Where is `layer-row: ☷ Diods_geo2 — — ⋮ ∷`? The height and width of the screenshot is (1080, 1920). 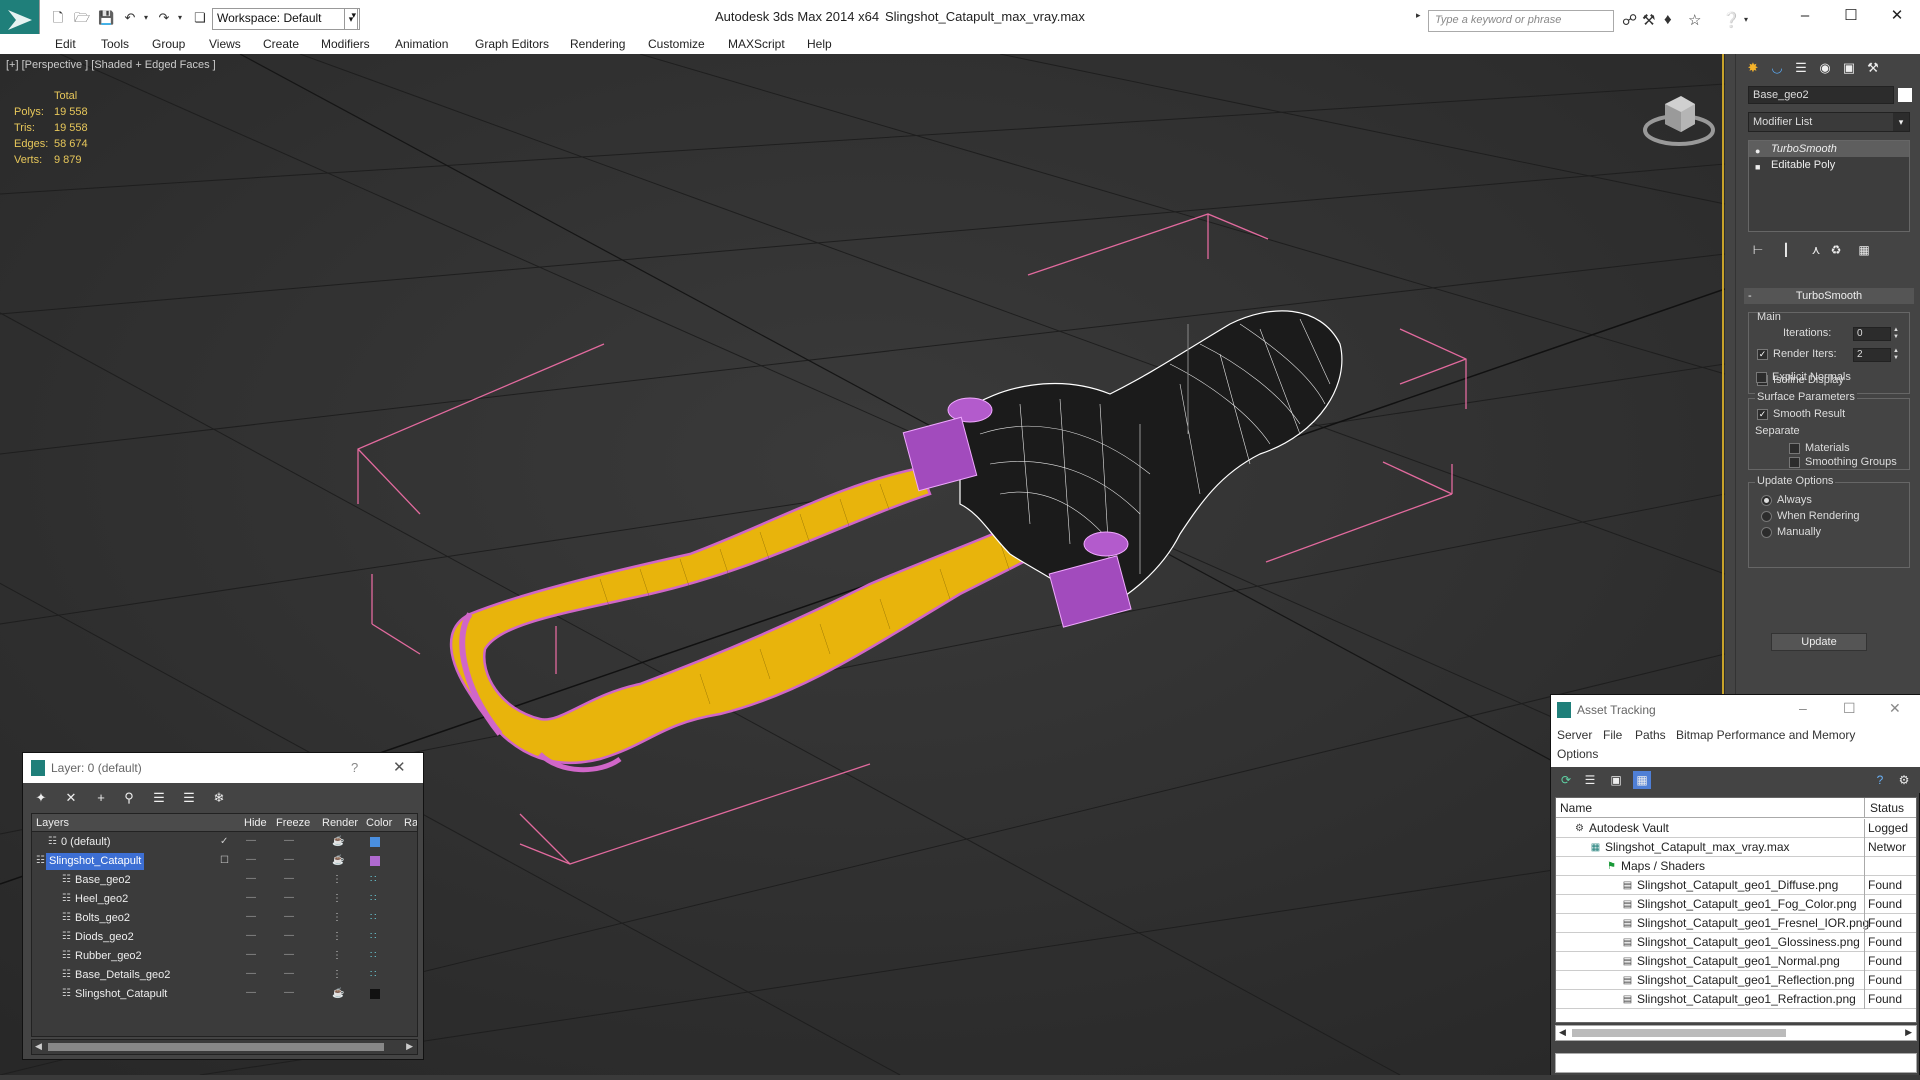 layer-row: ☷ Diods_geo2 — — ⋮ ∷ is located at coordinates (224, 937).